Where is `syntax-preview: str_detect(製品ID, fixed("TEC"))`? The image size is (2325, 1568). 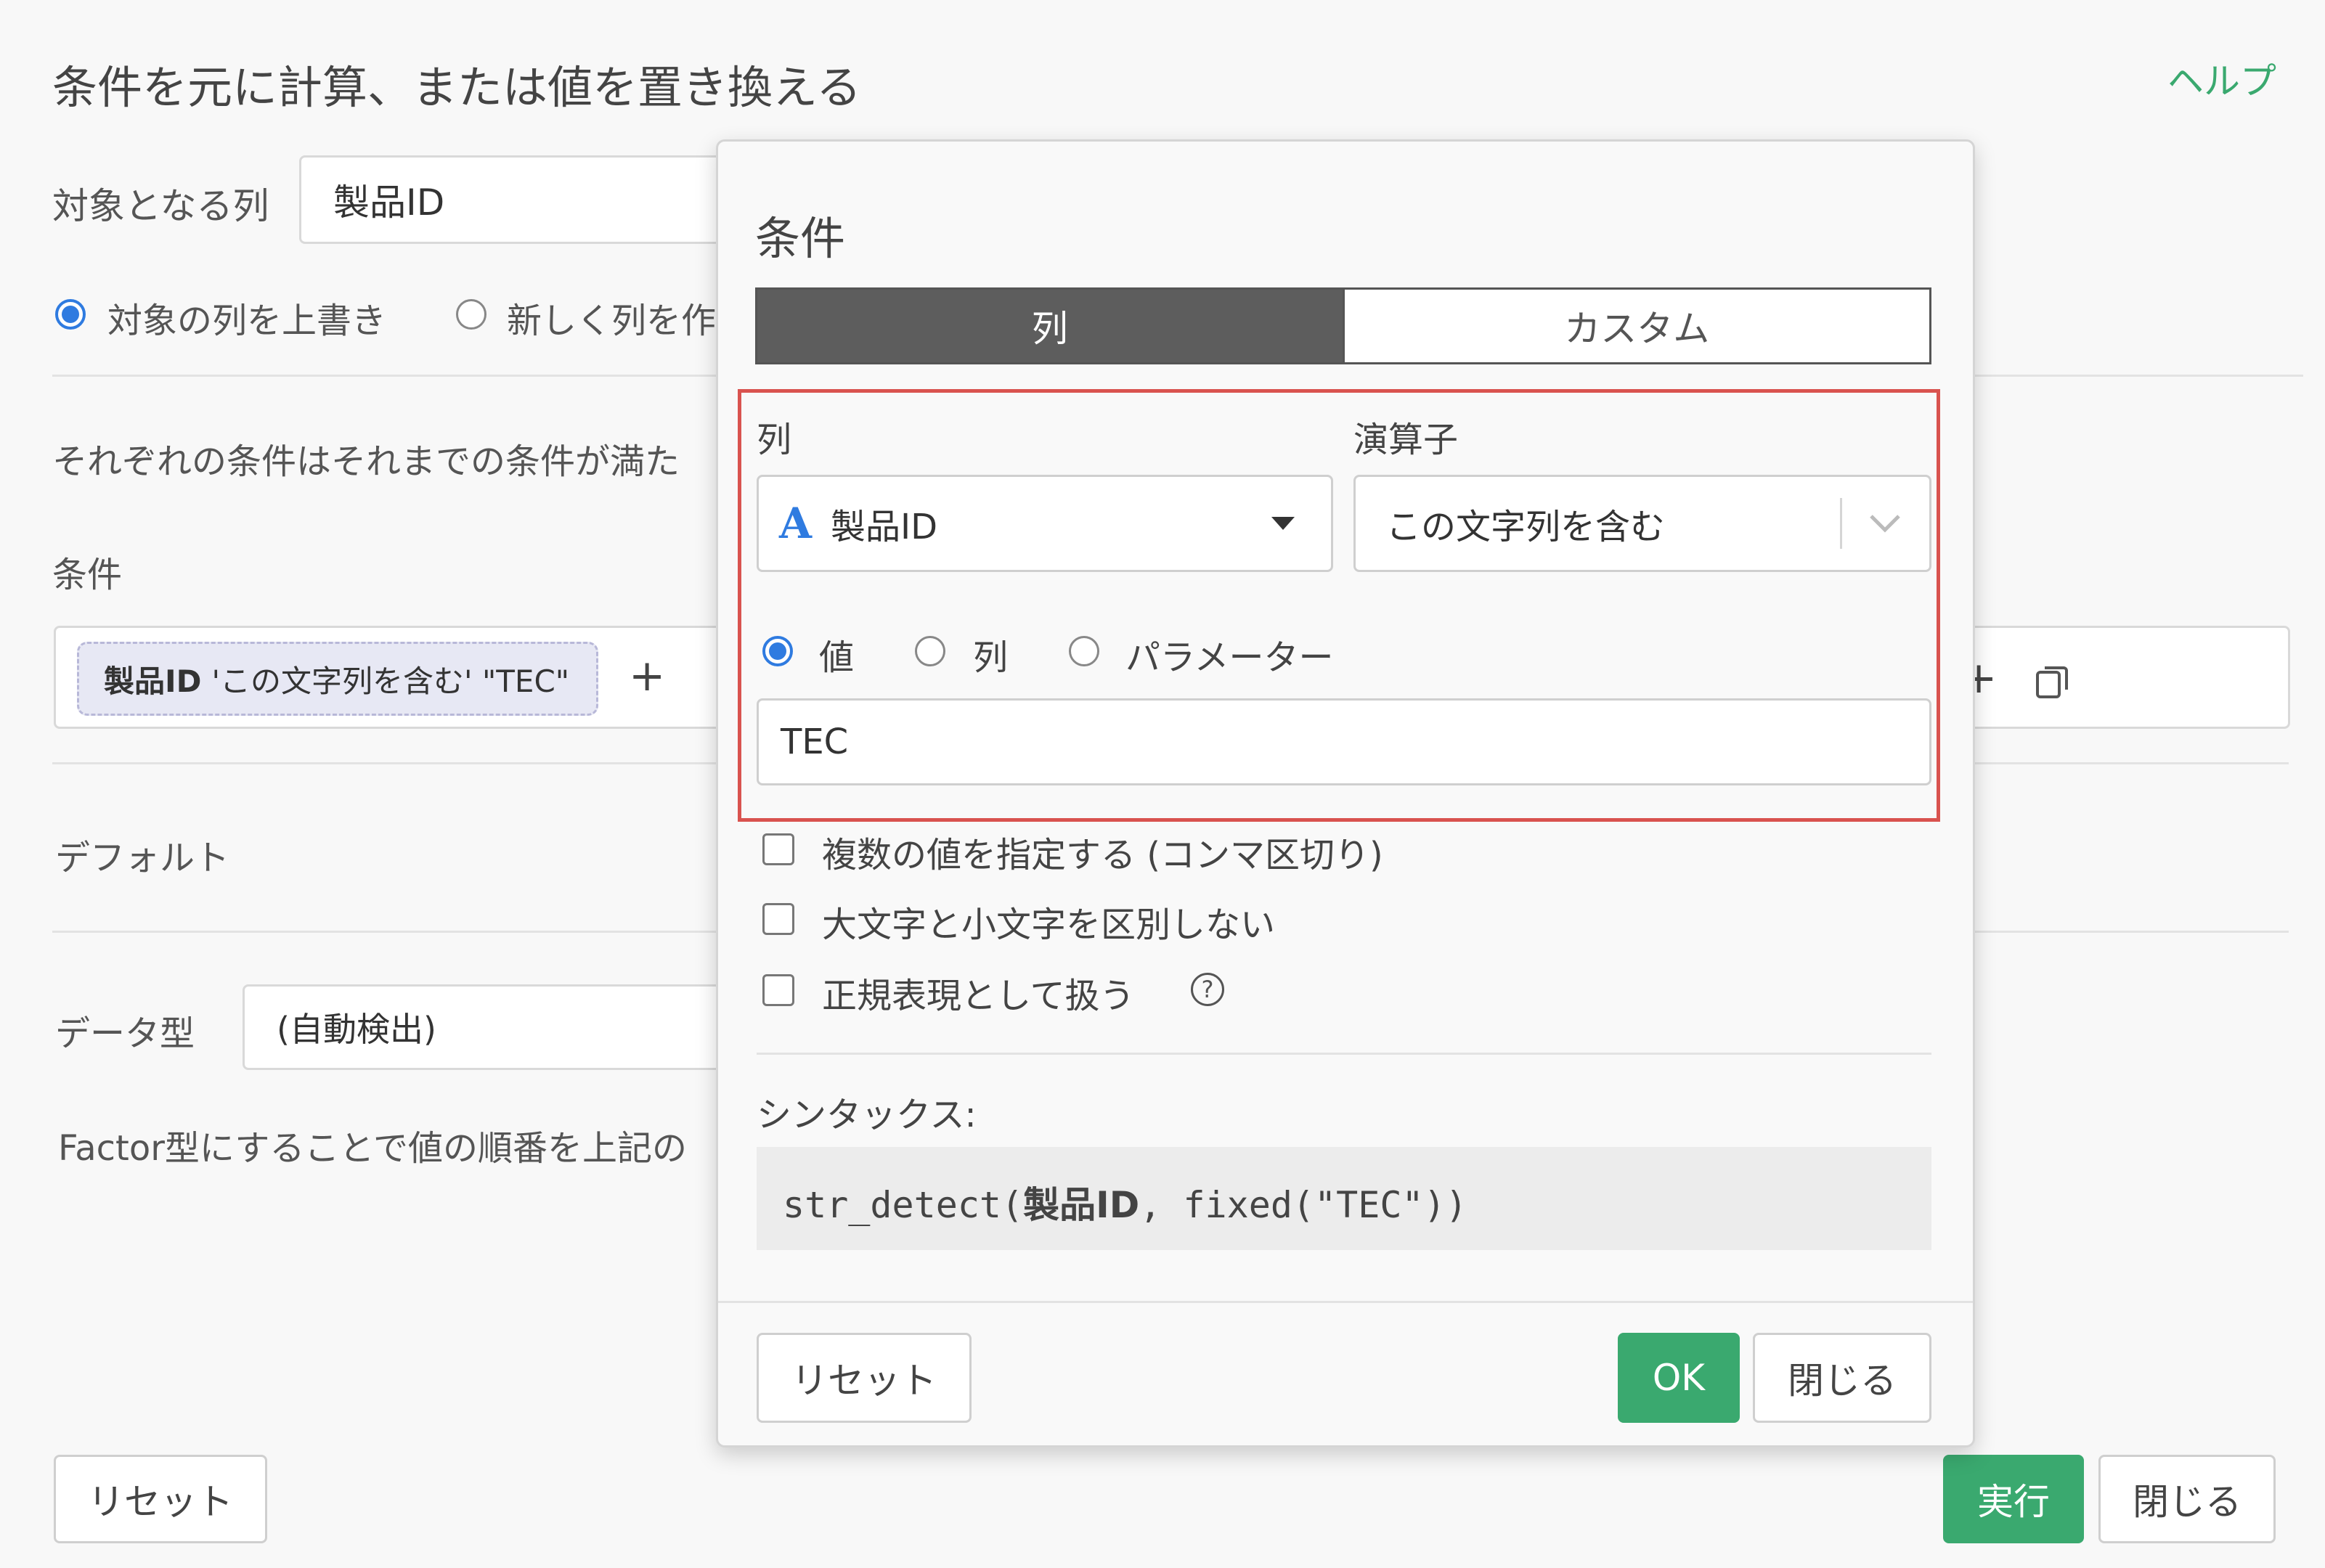
syntax-preview: str_detect(製品ID, fixed("TEC")) is located at coordinates (1344, 1199).